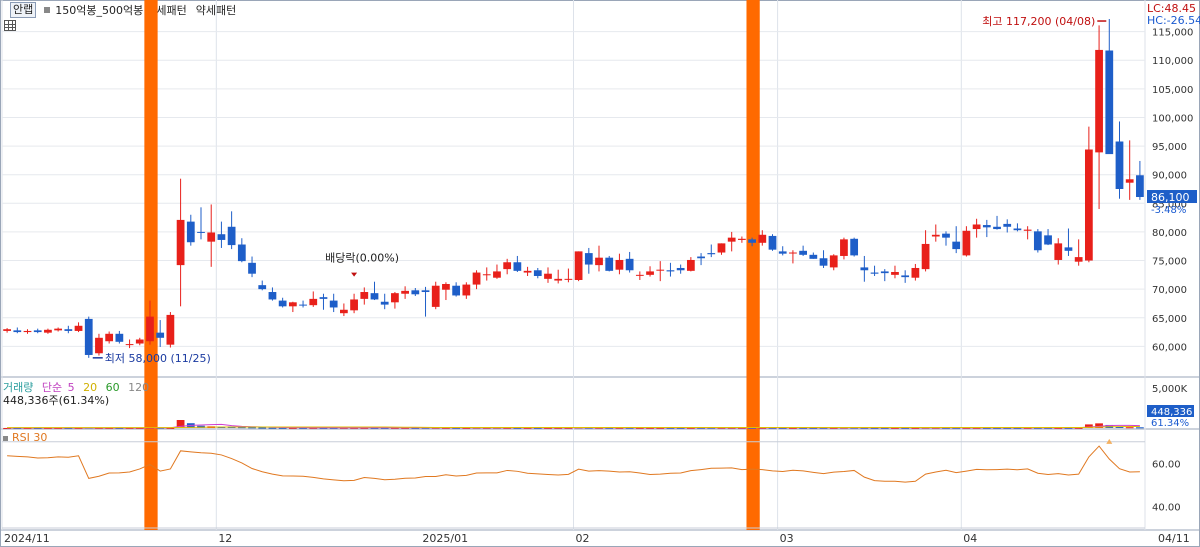 The image size is (1200, 547). What do you see at coordinates (1169, 347) in the screenshot?
I see `price-tick-label: 60,000` at bounding box center [1169, 347].